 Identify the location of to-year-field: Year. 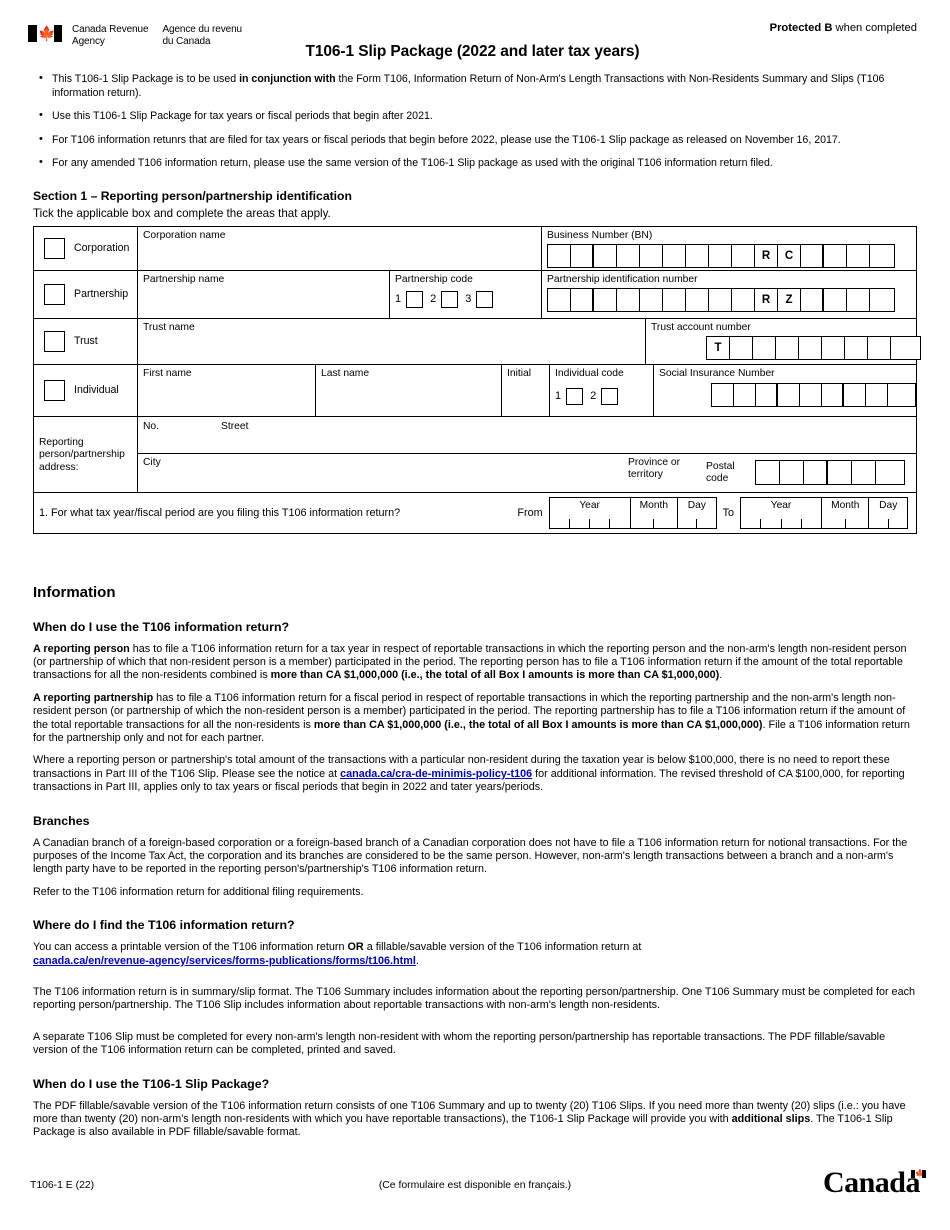
(782, 512).